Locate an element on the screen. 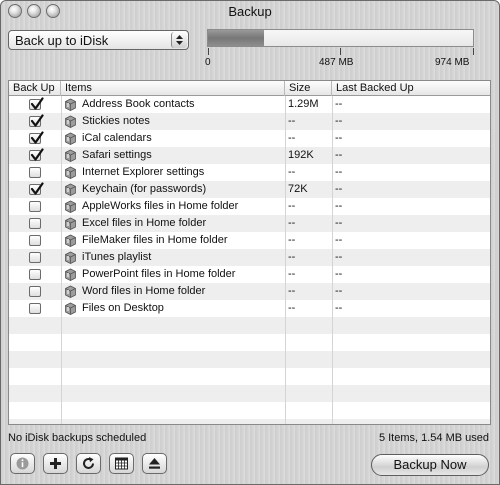 This screenshot has width=500, height=485. scale-label-min: 0 is located at coordinates (208, 62).